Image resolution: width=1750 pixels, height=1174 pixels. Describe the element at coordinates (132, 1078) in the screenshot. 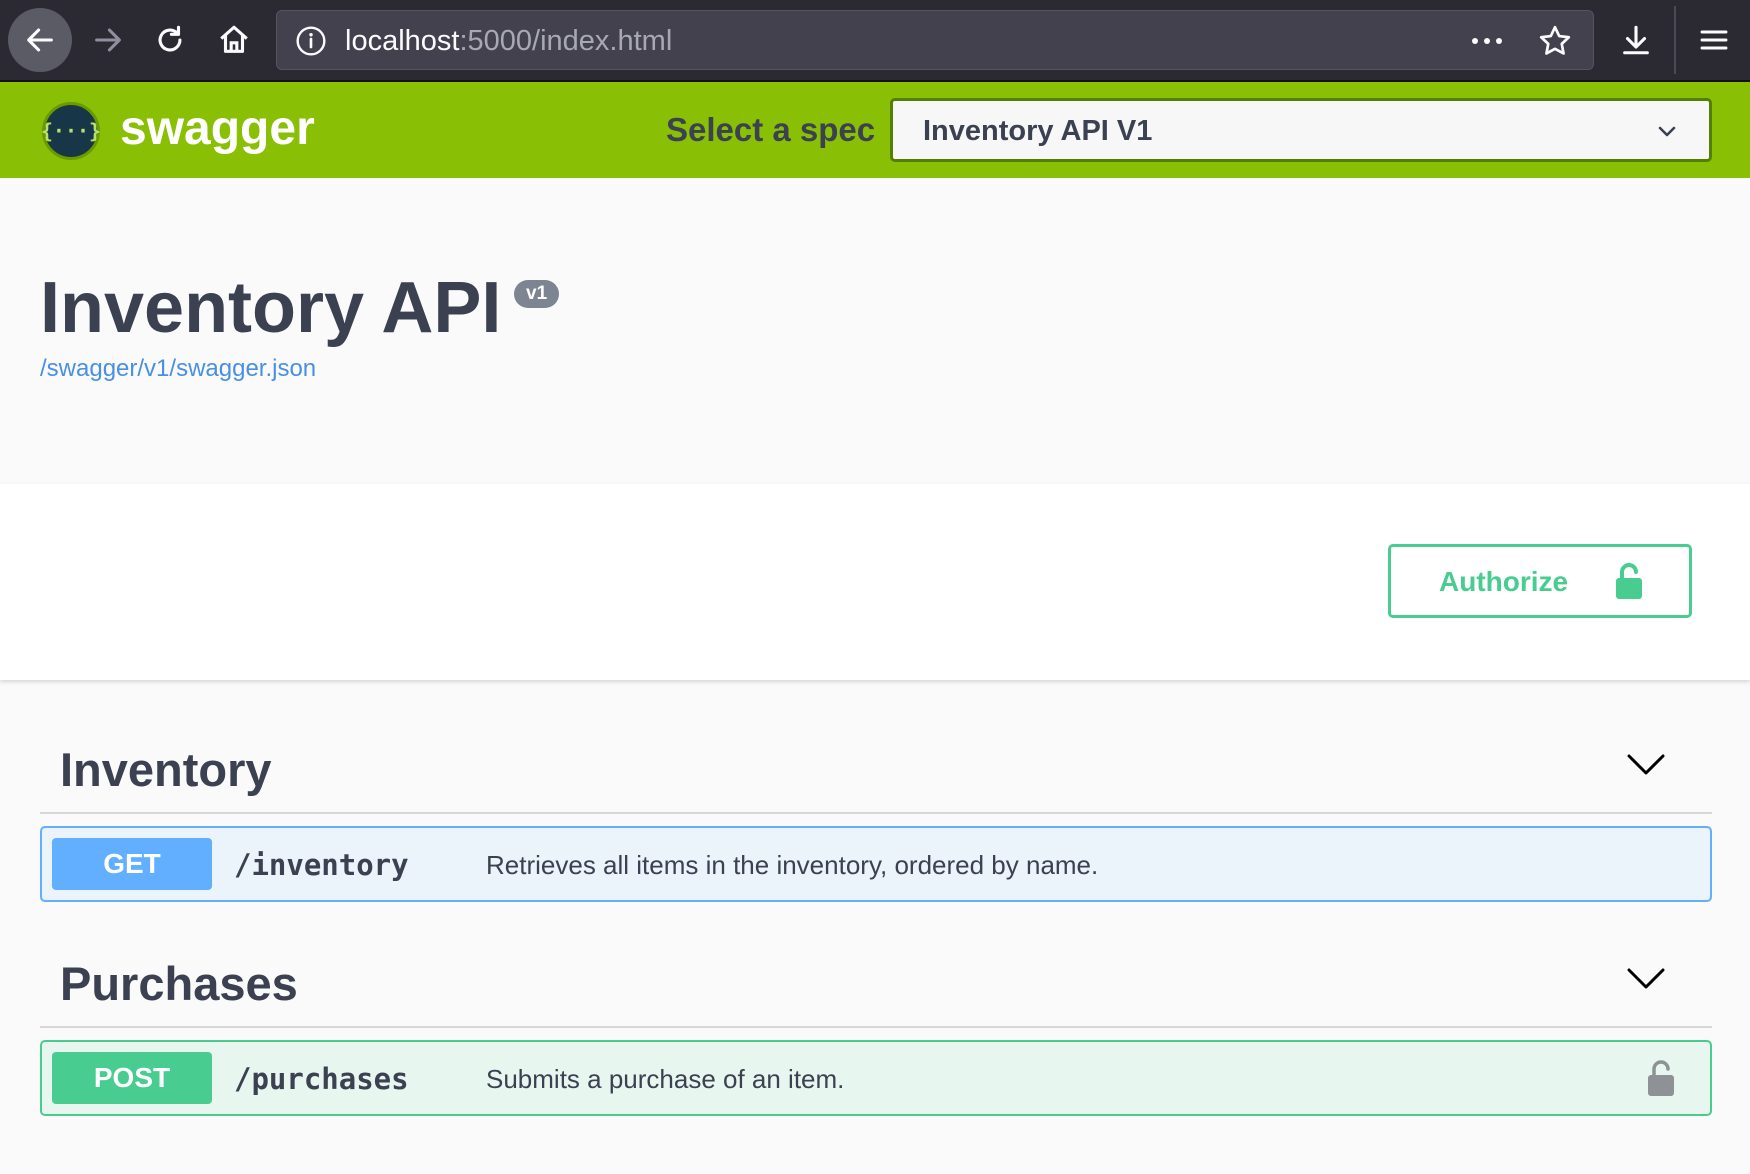

I see `method-badge-post: POST` at that location.